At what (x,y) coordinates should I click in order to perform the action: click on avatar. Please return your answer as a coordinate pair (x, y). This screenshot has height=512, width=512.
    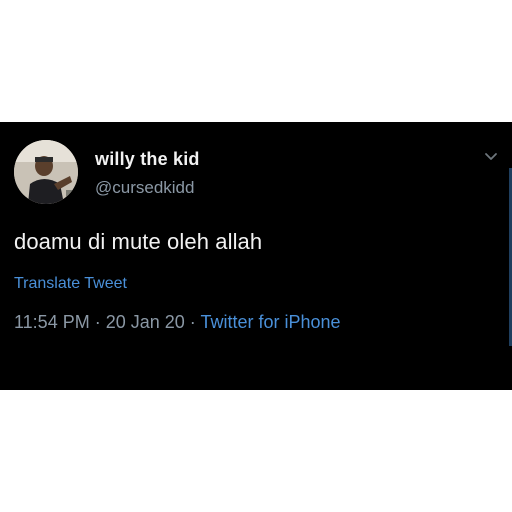
    Looking at the image, I should click on (46, 172).